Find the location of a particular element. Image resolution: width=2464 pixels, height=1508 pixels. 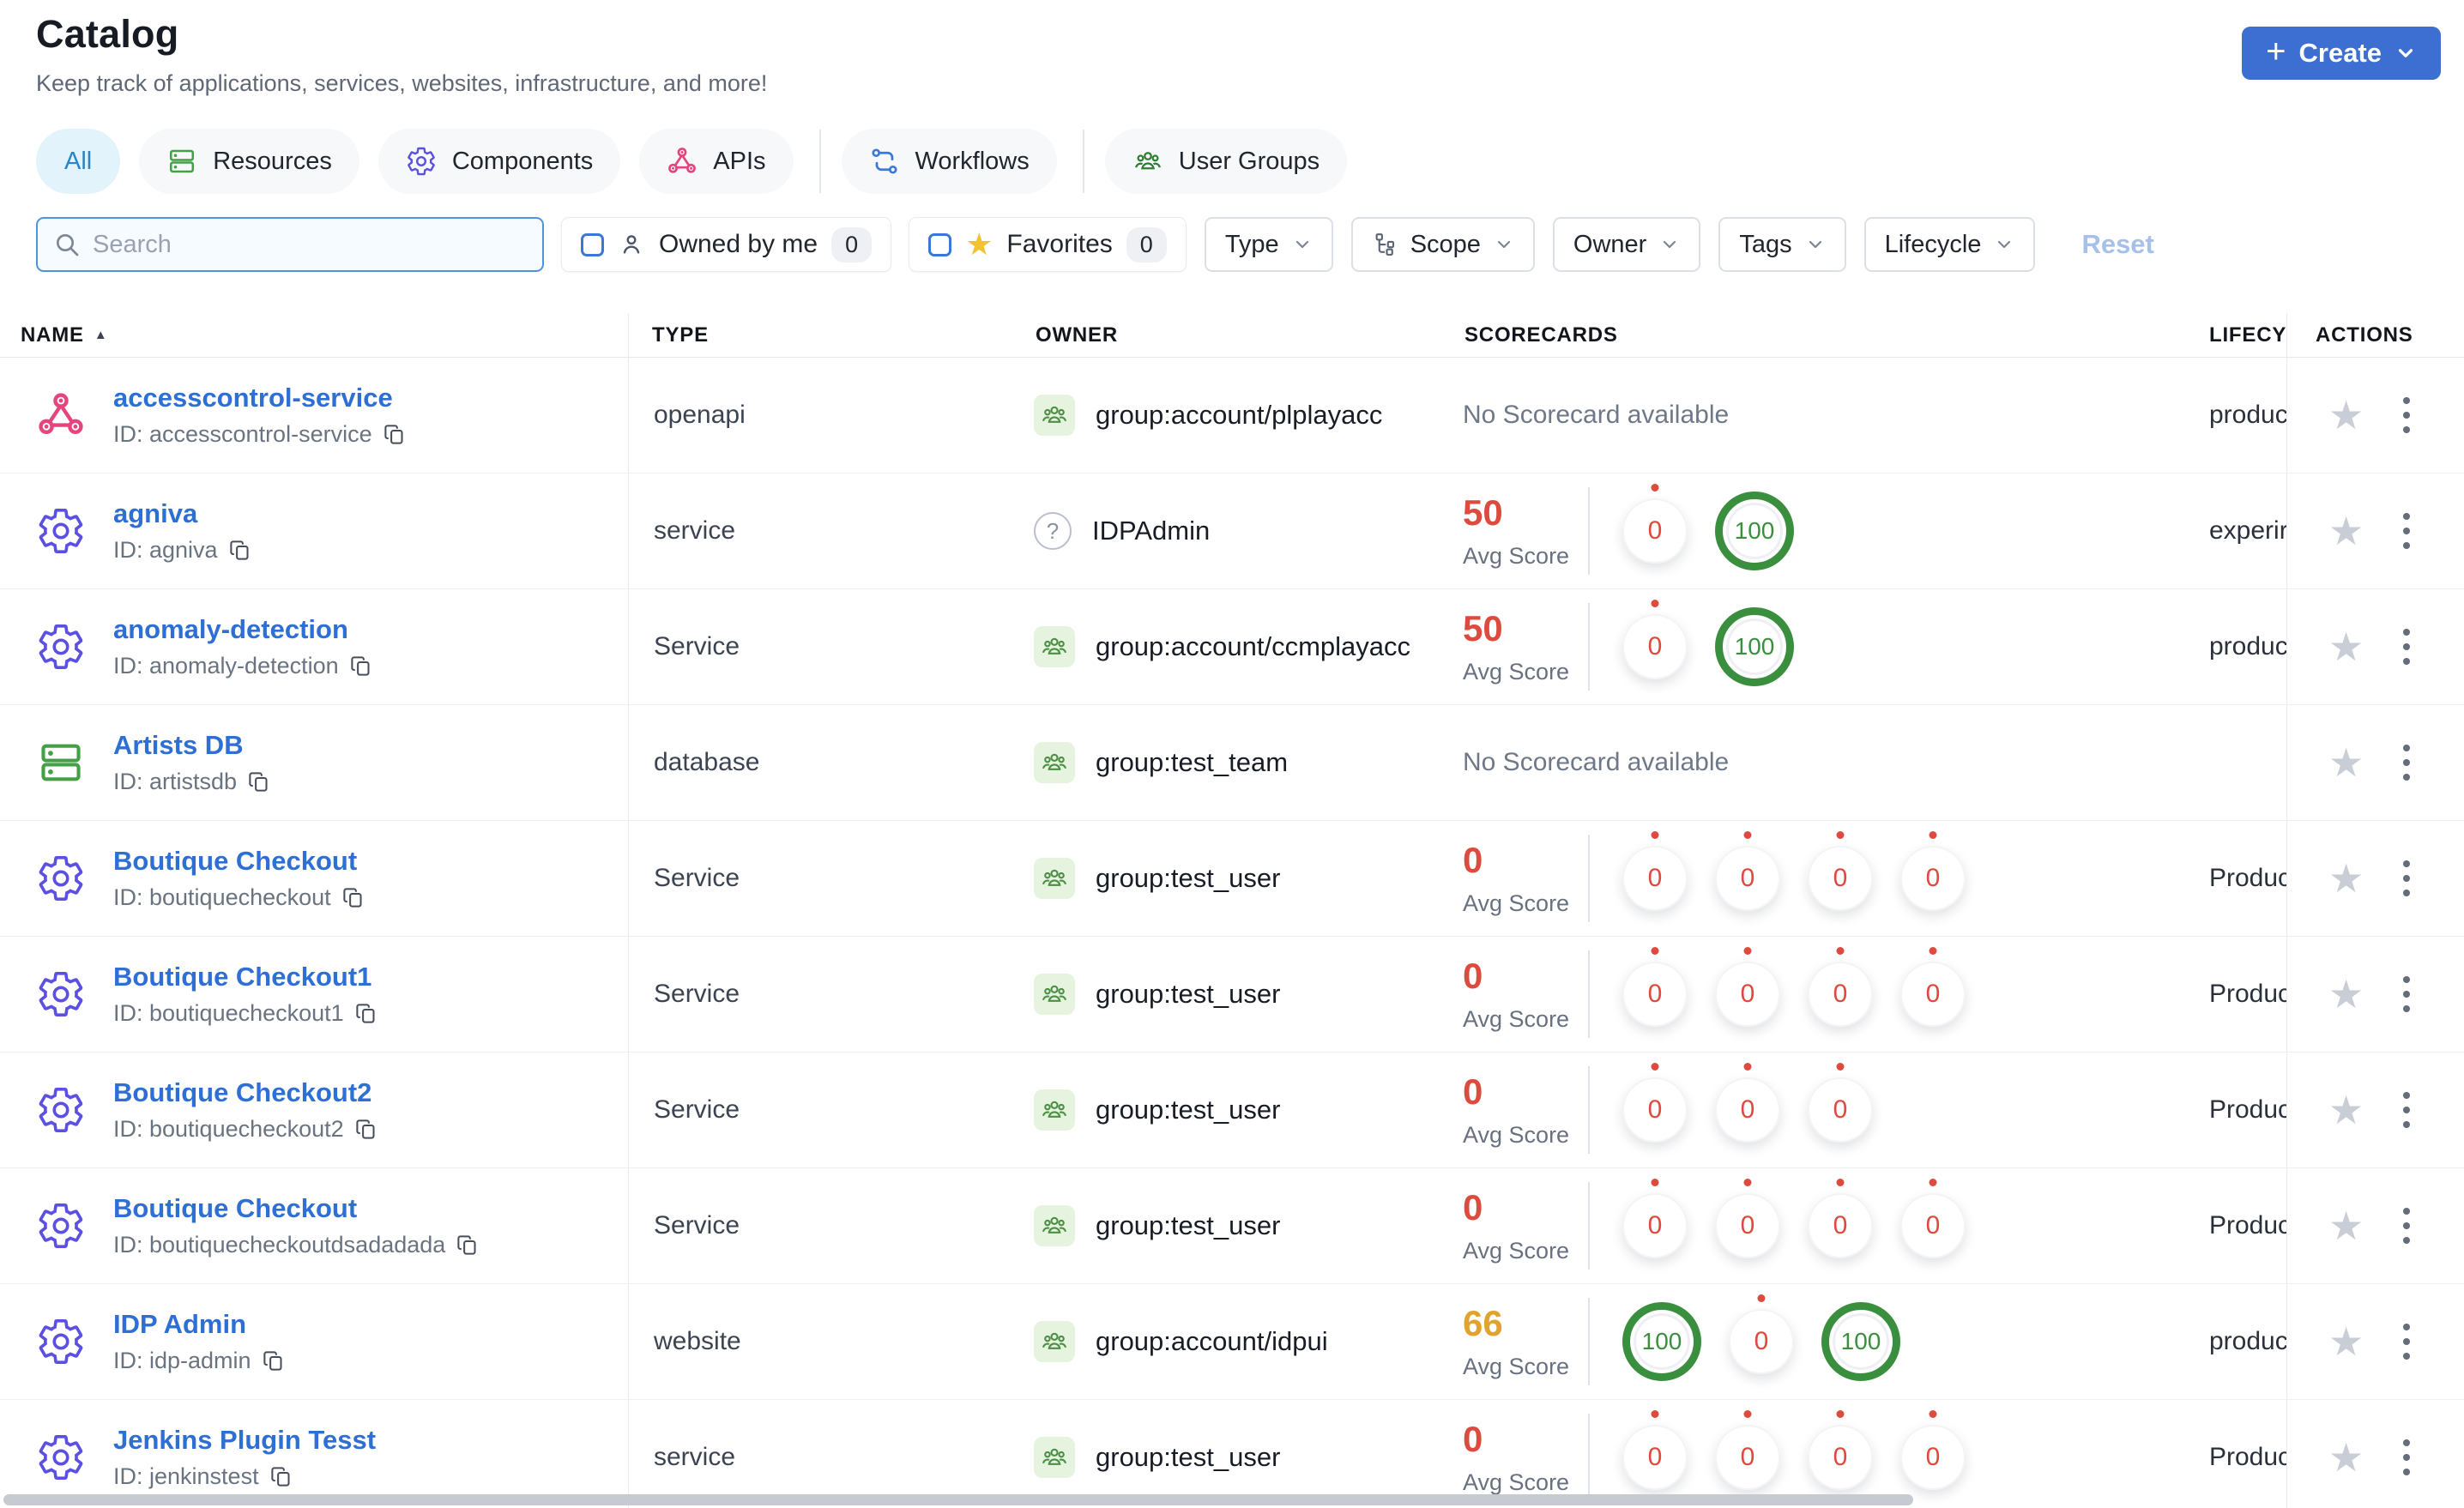

tab-user-groups: User Groups is located at coordinates (1226, 161).